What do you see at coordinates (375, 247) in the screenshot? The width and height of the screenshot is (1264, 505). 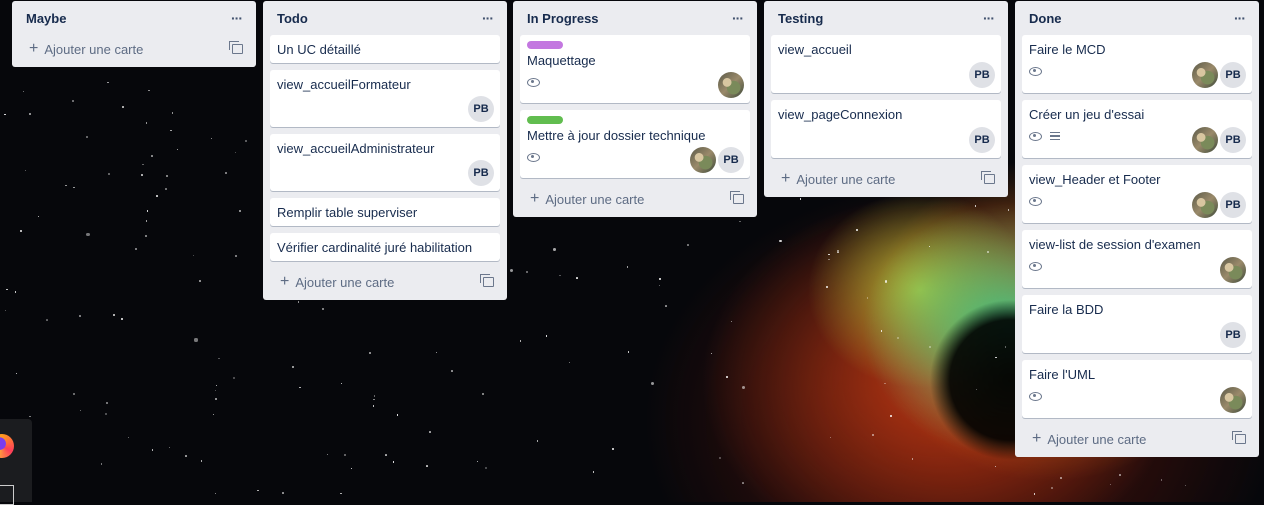 I see `card-title: Vérifier cardinalité juré habilitation` at bounding box center [375, 247].